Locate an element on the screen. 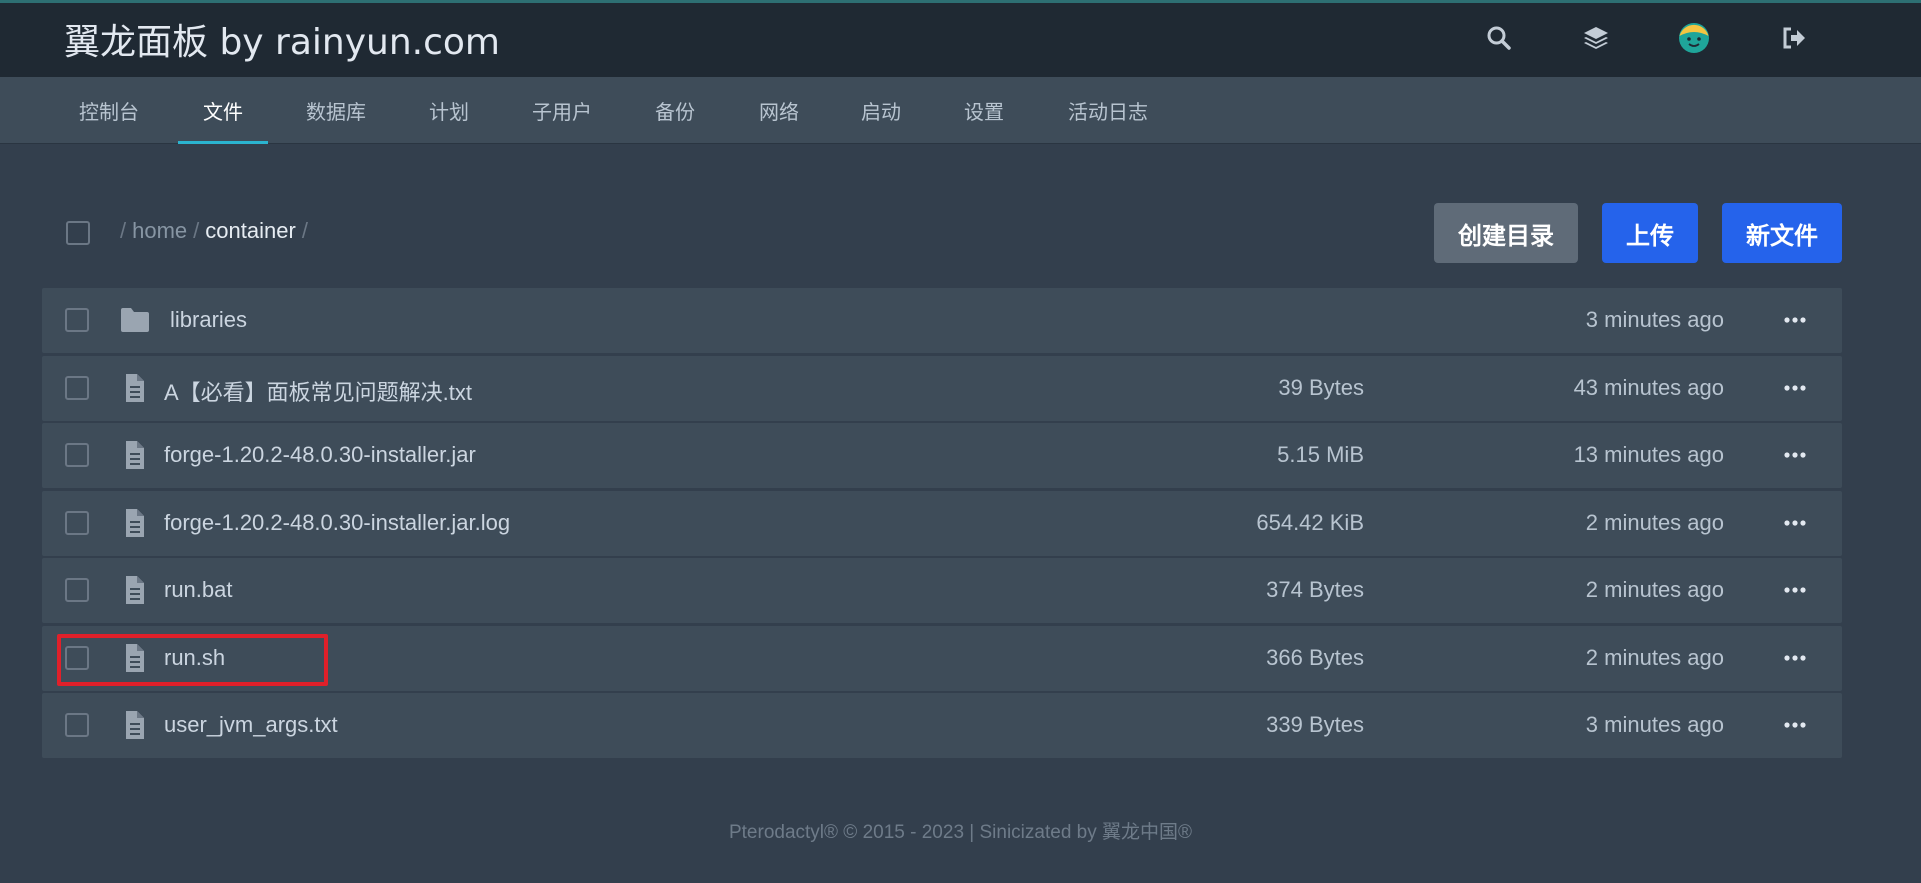  tab-network: 网络 is located at coordinates (779, 110).